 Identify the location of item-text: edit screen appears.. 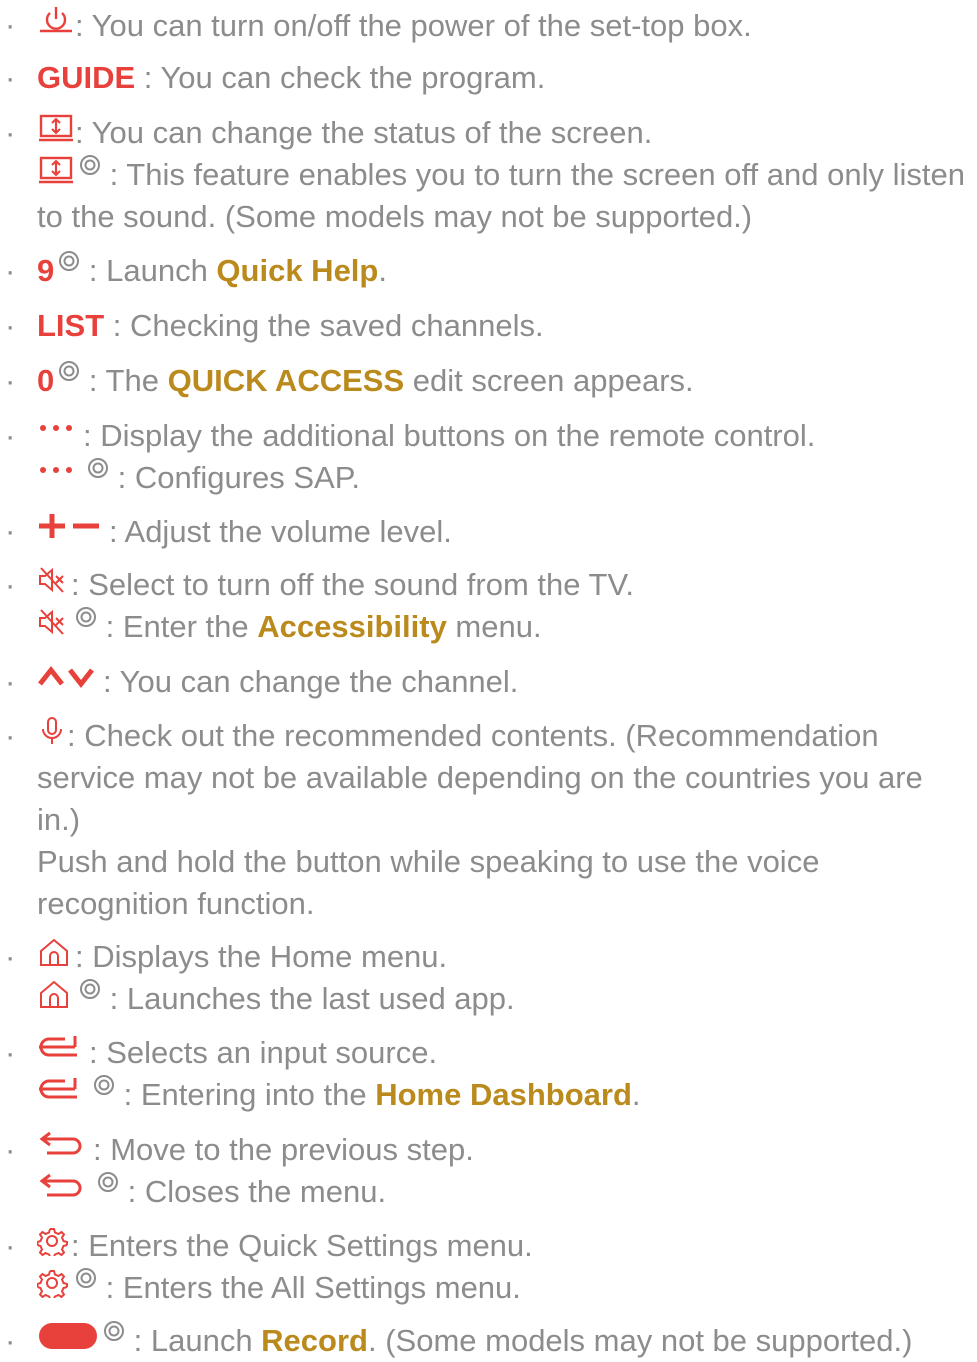
(549, 380).